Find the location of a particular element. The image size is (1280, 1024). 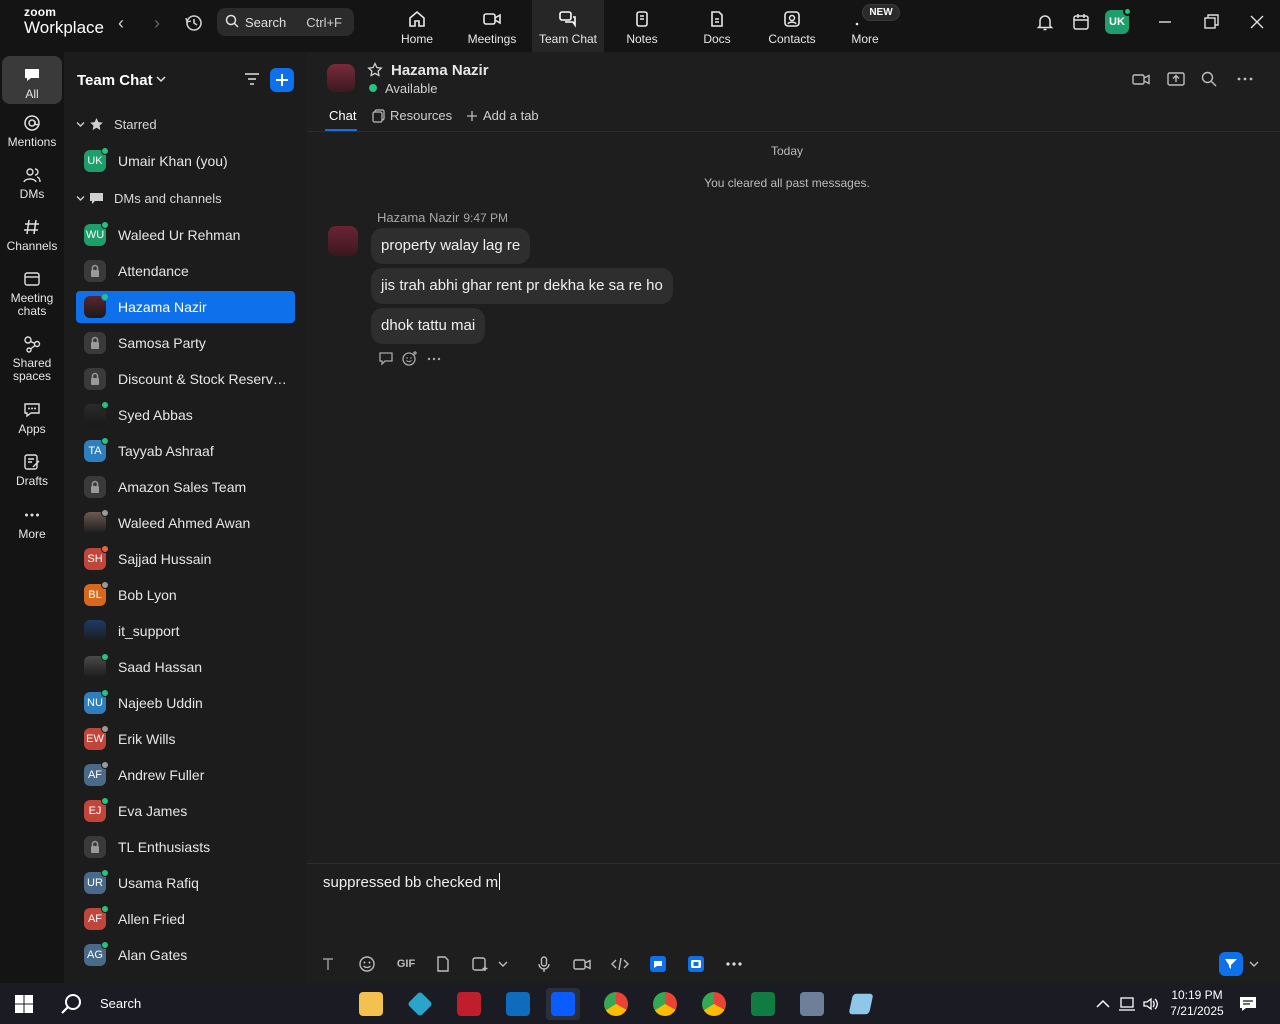

sidebar-item: AF Allen Fried is located at coordinates (185, 919).